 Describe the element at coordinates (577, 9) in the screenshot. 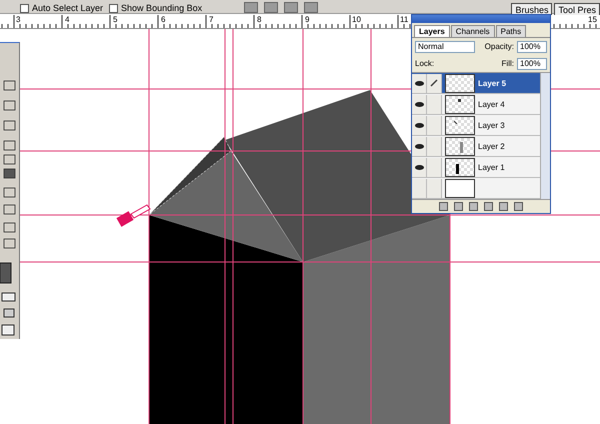

I see `palette-tab: Tool Pres` at that location.